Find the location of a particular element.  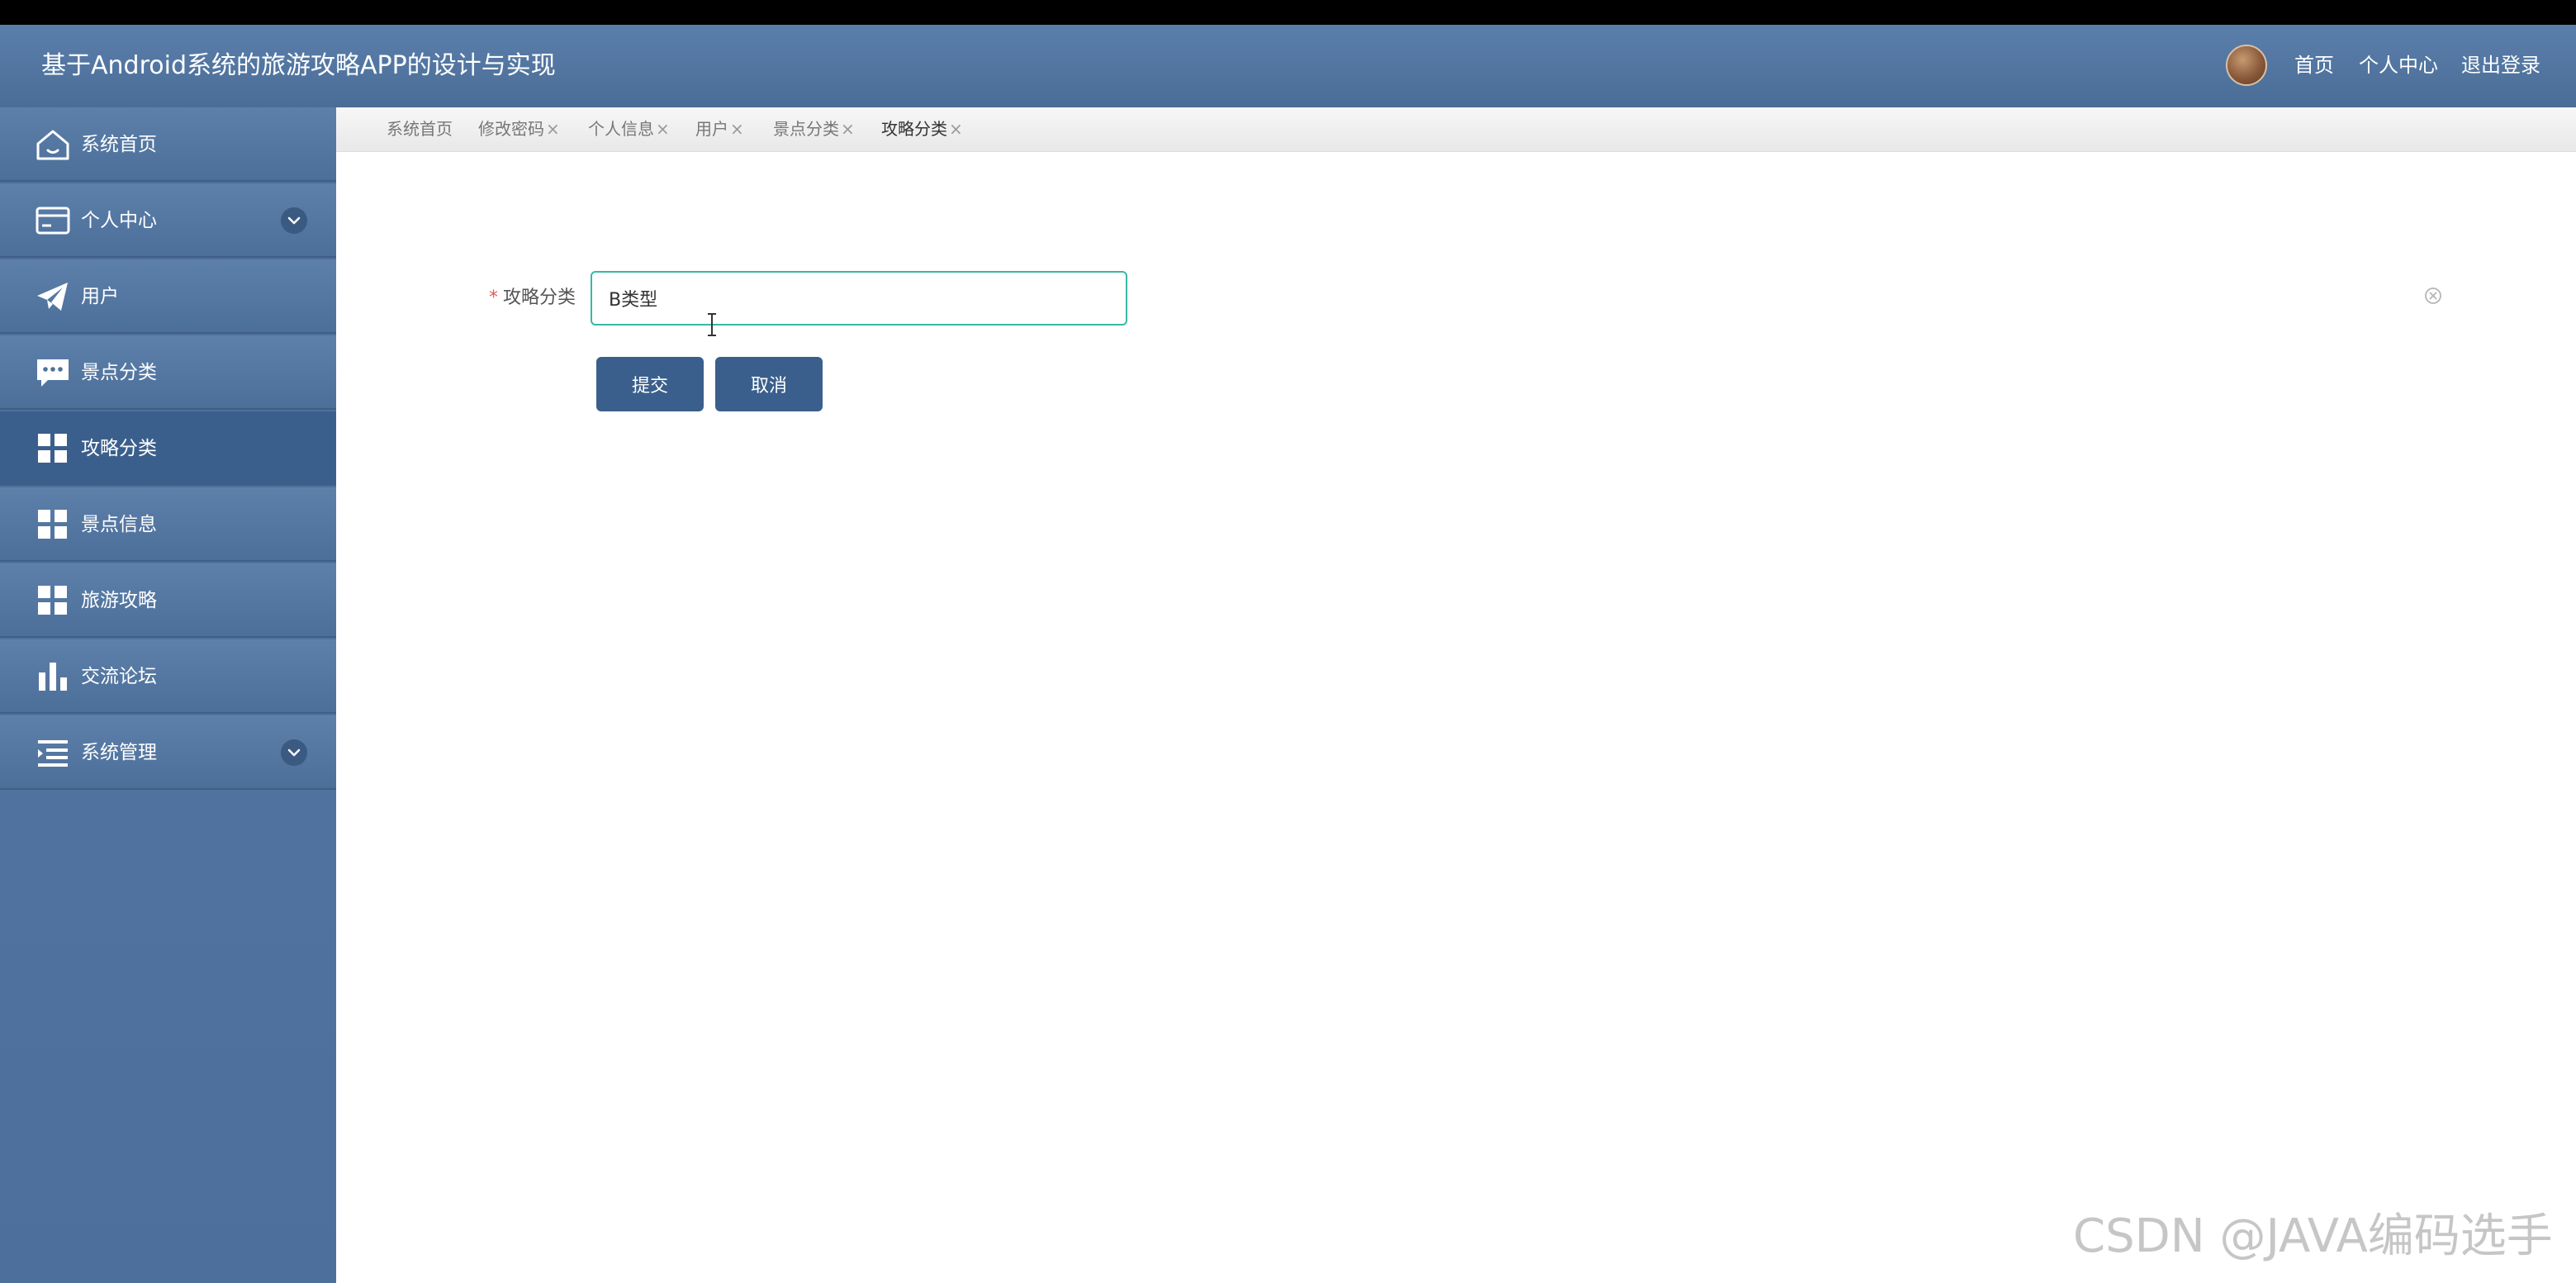

tab-label: 景点分类 is located at coordinates (806, 129).